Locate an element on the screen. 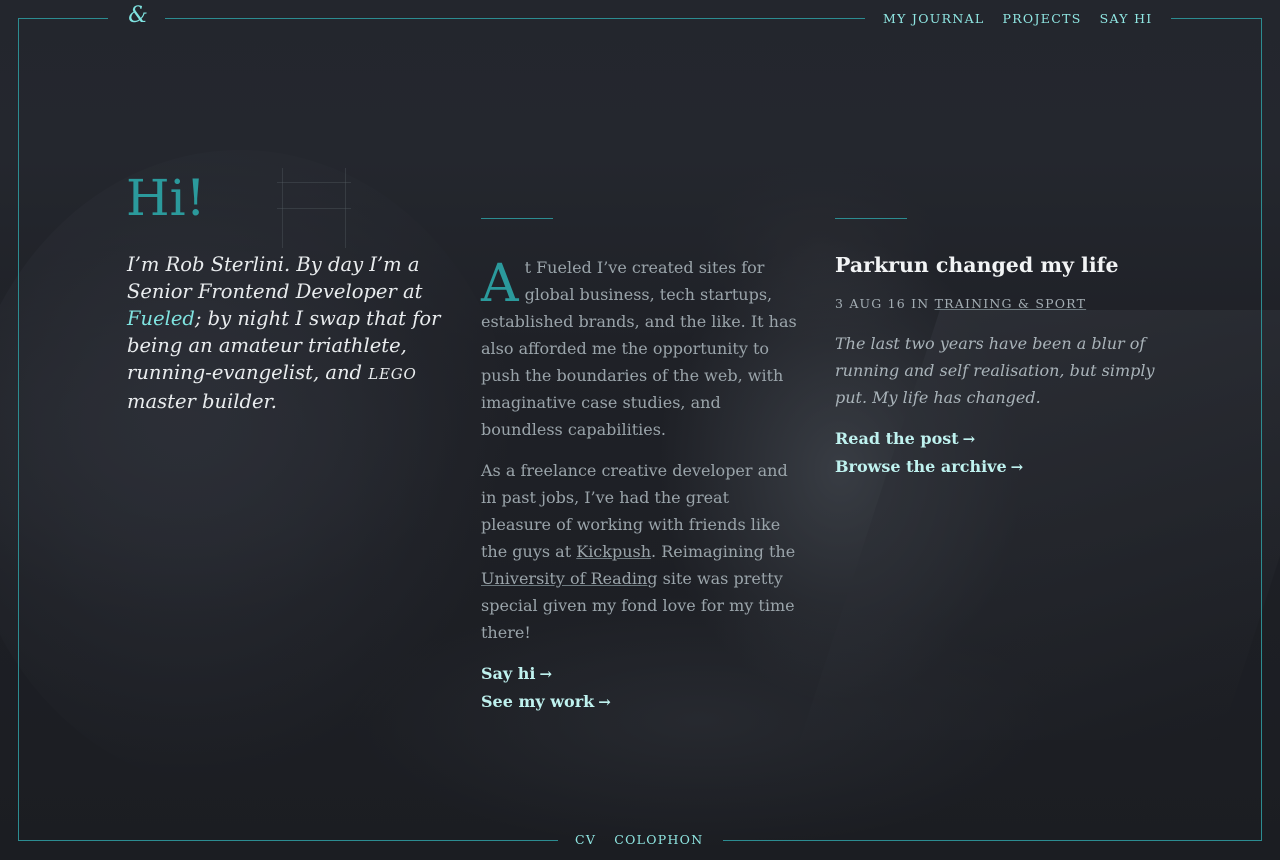  drop-cap: A is located at coordinates (500, 284).